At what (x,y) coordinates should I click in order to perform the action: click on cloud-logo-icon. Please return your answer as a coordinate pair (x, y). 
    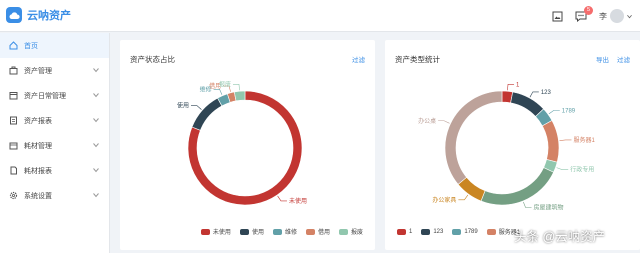
    Looking at the image, I should click on (14, 15).